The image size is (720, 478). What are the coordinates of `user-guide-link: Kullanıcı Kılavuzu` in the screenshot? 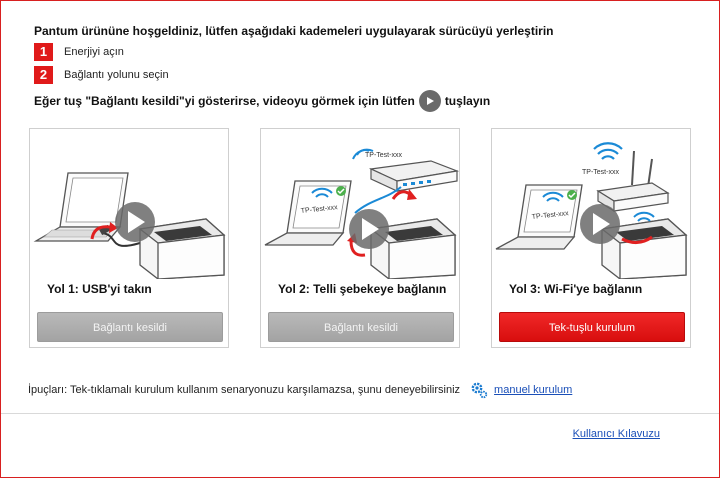 It's located at (616, 434).